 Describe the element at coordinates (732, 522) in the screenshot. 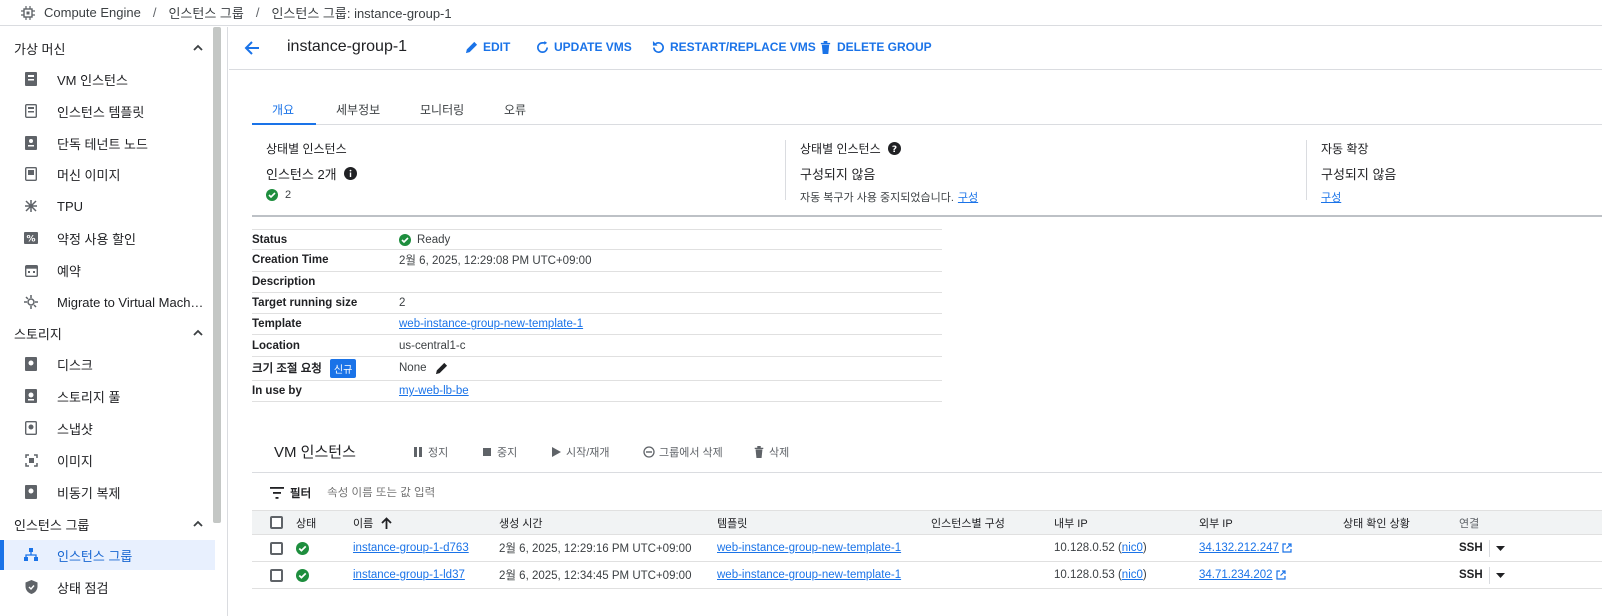

I see `column-template: 템플릿` at that location.